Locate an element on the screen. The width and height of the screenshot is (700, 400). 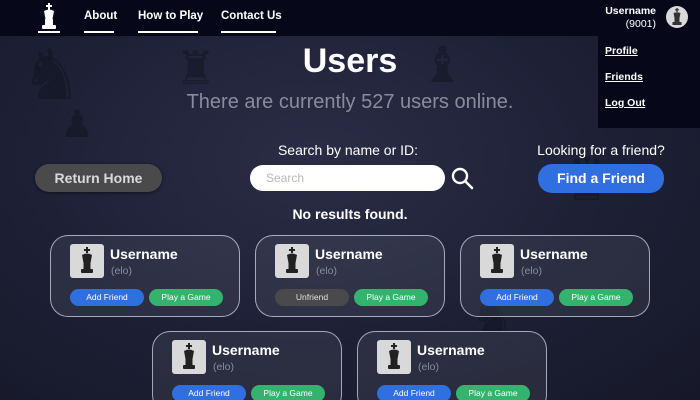
nav-underline-how-to-play is located at coordinates (168, 32).